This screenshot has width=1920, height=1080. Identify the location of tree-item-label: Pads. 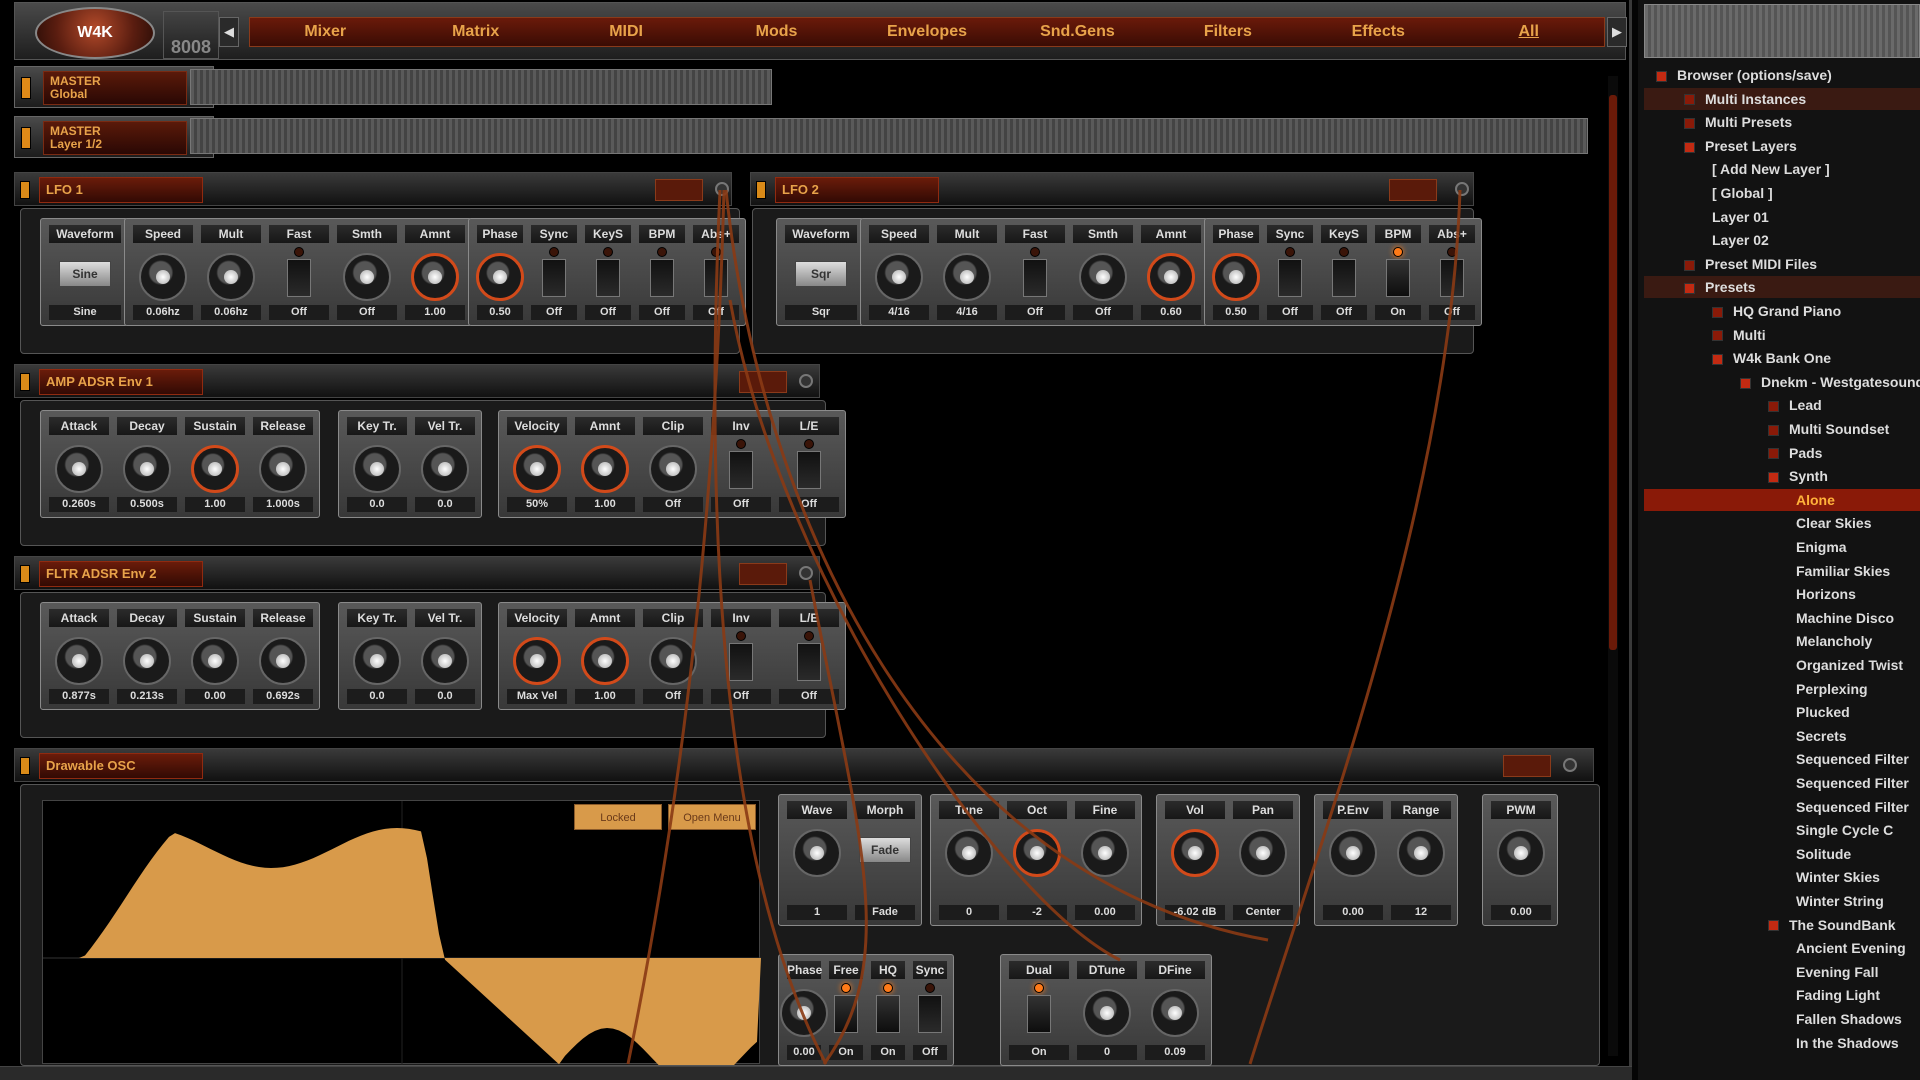
(1806, 452).